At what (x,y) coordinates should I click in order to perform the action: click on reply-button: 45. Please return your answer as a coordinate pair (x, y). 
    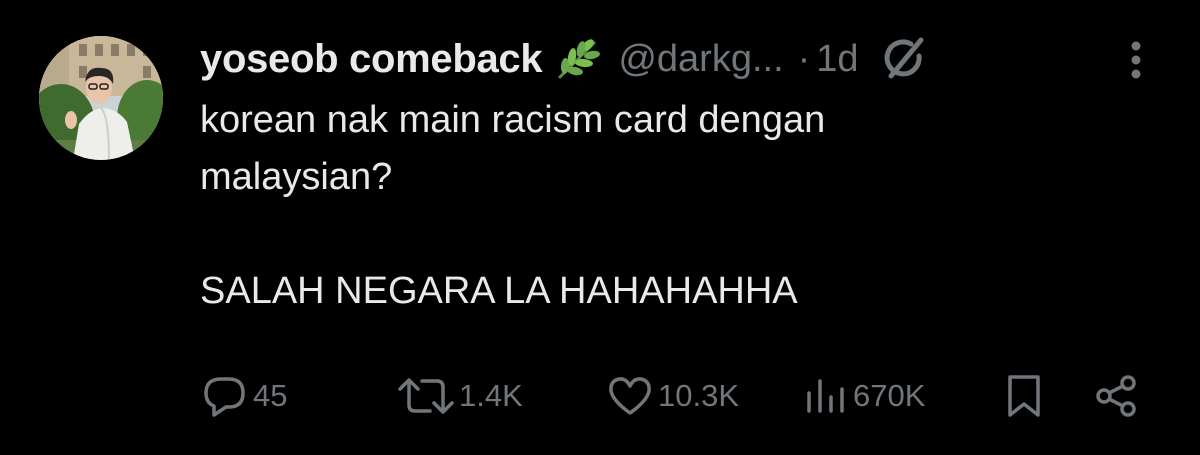
    Looking at the image, I should click on (243, 396).